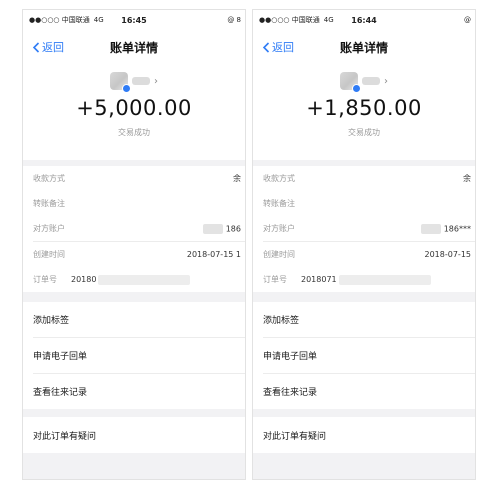 Image resolution: width=497 pixels, height=497 pixels. What do you see at coordinates (364, 108) in the screenshot?
I see `amount: +1,850.00` at bounding box center [364, 108].